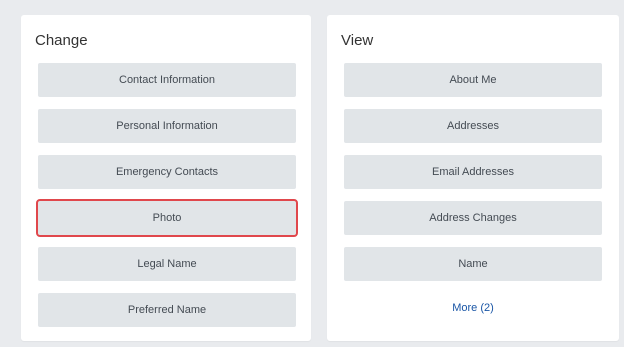 The image size is (624, 347). What do you see at coordinates (473, 80) in the screenshot?
I see `about-me-button: About Me` at bounding box center [473, 80].